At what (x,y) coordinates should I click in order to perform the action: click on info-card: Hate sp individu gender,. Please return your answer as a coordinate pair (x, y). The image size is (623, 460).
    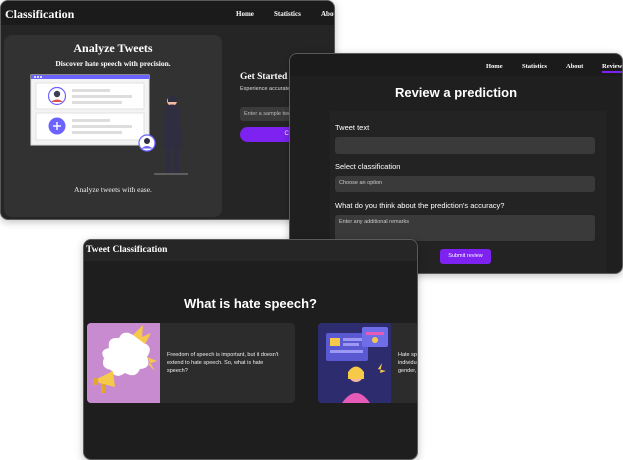
    Looking at the image, I should click on (367, 363).